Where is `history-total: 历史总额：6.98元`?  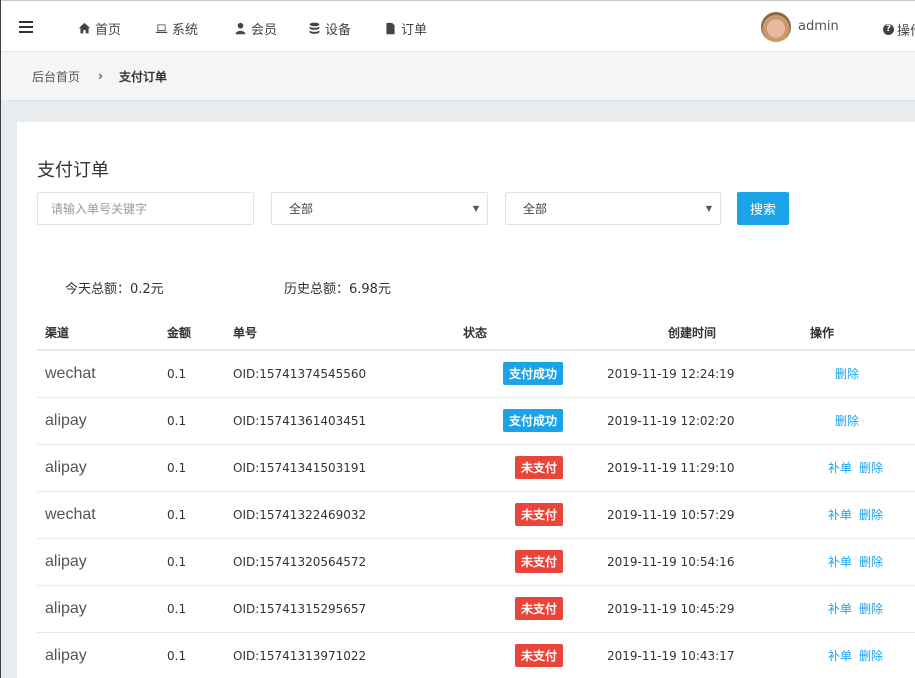
history-total: 历史总额：6.98元 is located at coordinates (337, 289).